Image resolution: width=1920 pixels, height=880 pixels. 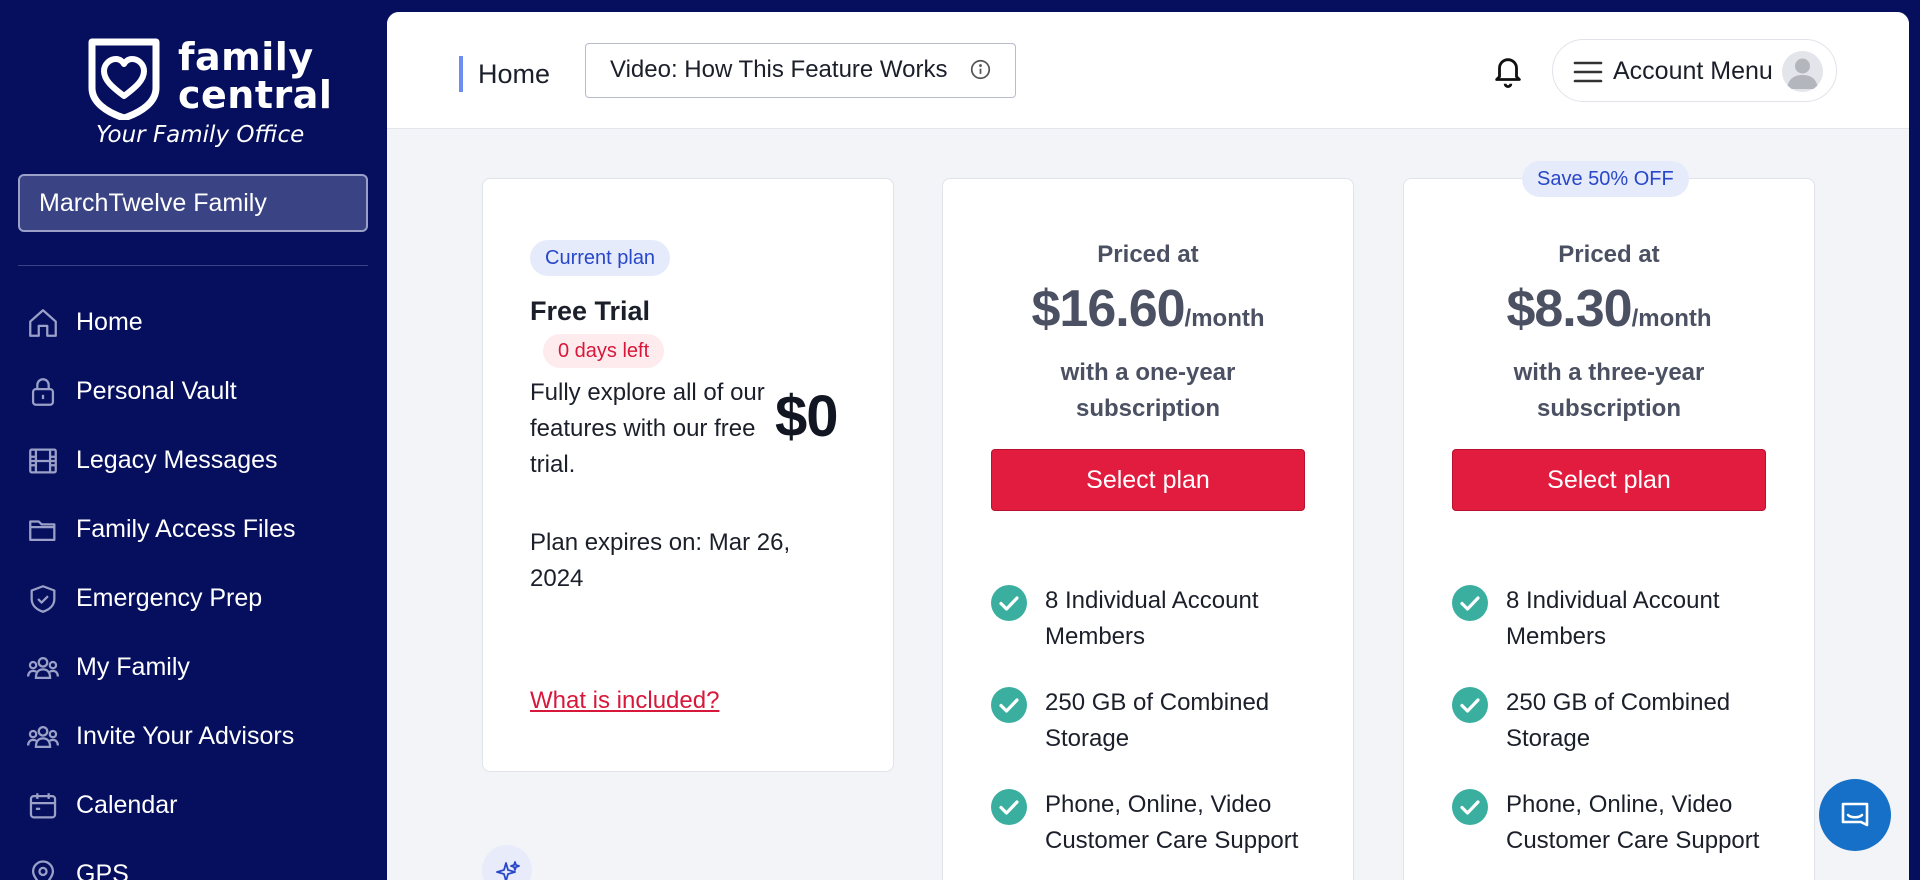 I want to click on video-button-label: Video: How This Feature Works, so click(x=779, y=69).